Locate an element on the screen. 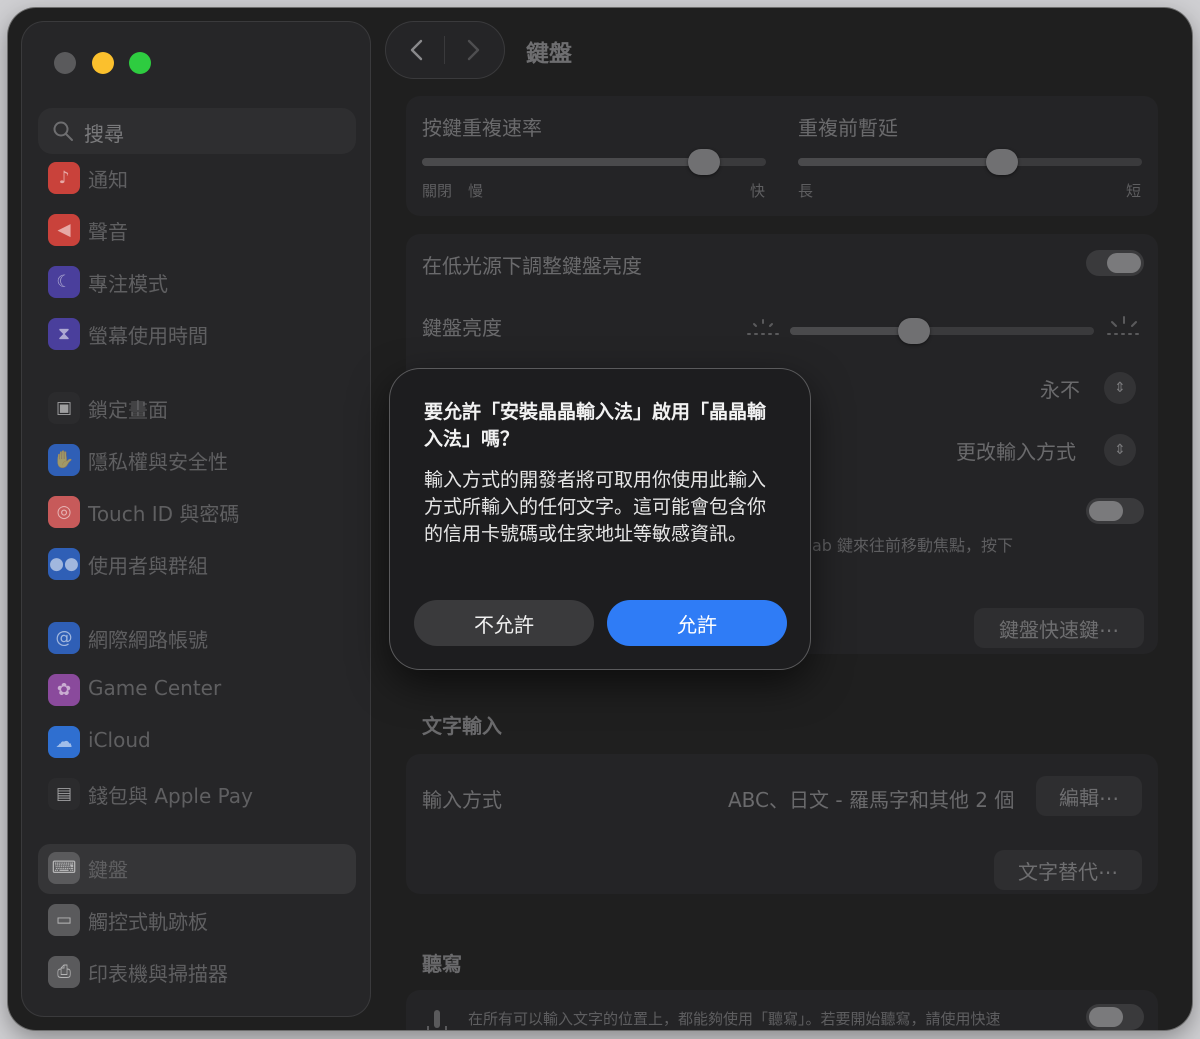  page-title: 鍵盤 is located at coordinates (549, 54).